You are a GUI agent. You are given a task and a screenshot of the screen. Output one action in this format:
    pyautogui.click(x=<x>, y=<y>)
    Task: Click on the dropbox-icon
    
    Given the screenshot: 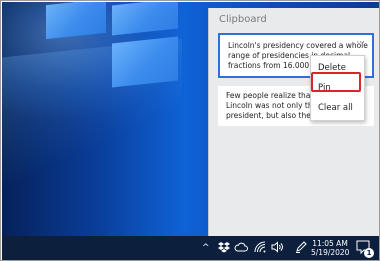 What is the action you would take?
    pyautogui.click(x=224, y=249)
    